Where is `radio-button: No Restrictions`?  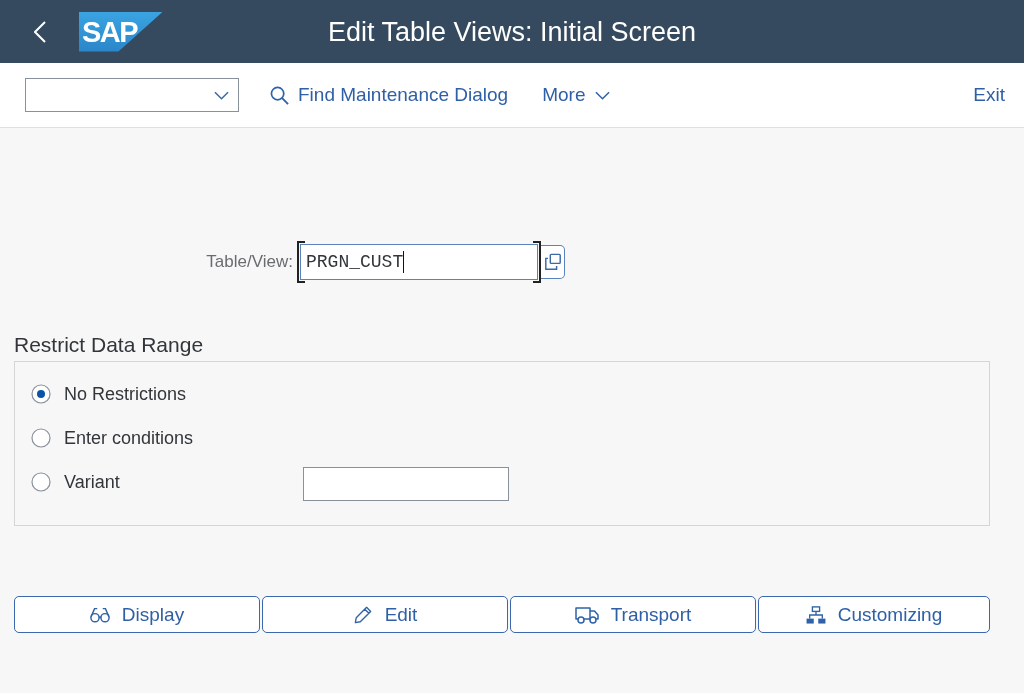 radio-button: No Restrictions is located at coordinates (109, 394).